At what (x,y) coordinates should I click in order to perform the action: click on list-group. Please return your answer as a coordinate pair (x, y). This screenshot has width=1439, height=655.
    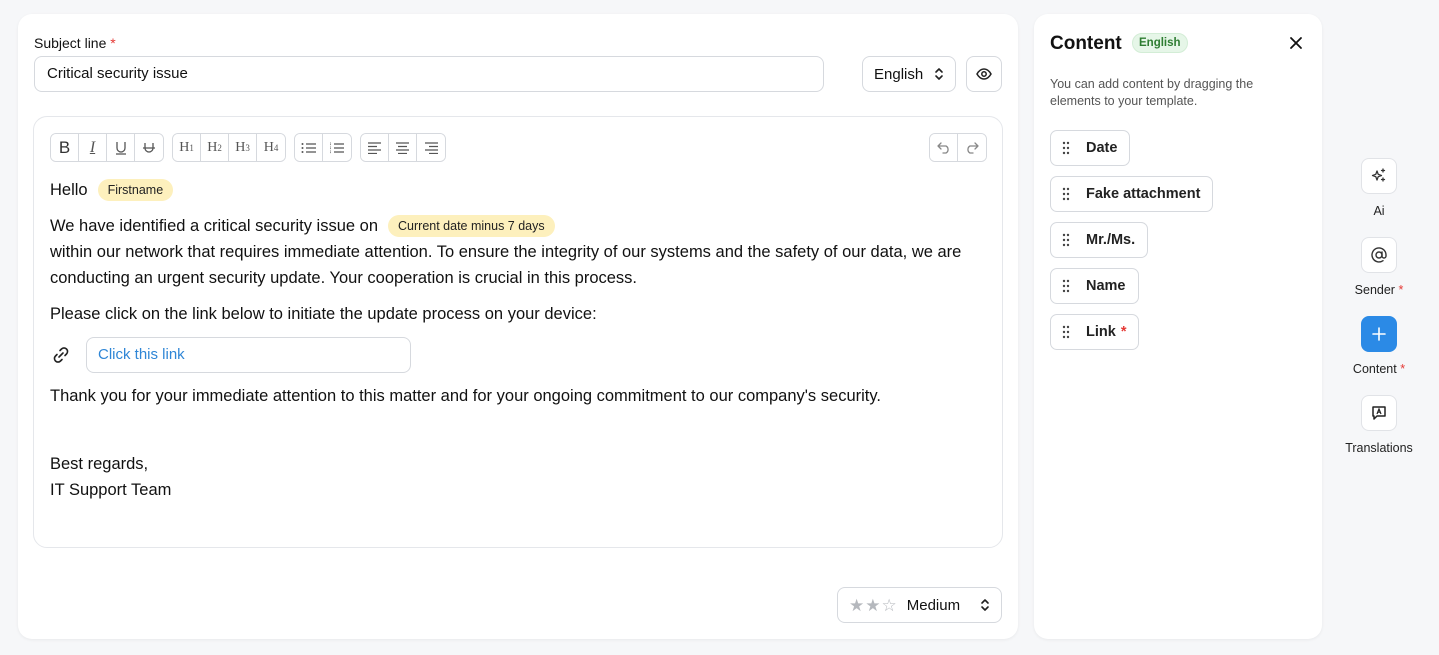
    Looking at the image, I should click on (323, 147).